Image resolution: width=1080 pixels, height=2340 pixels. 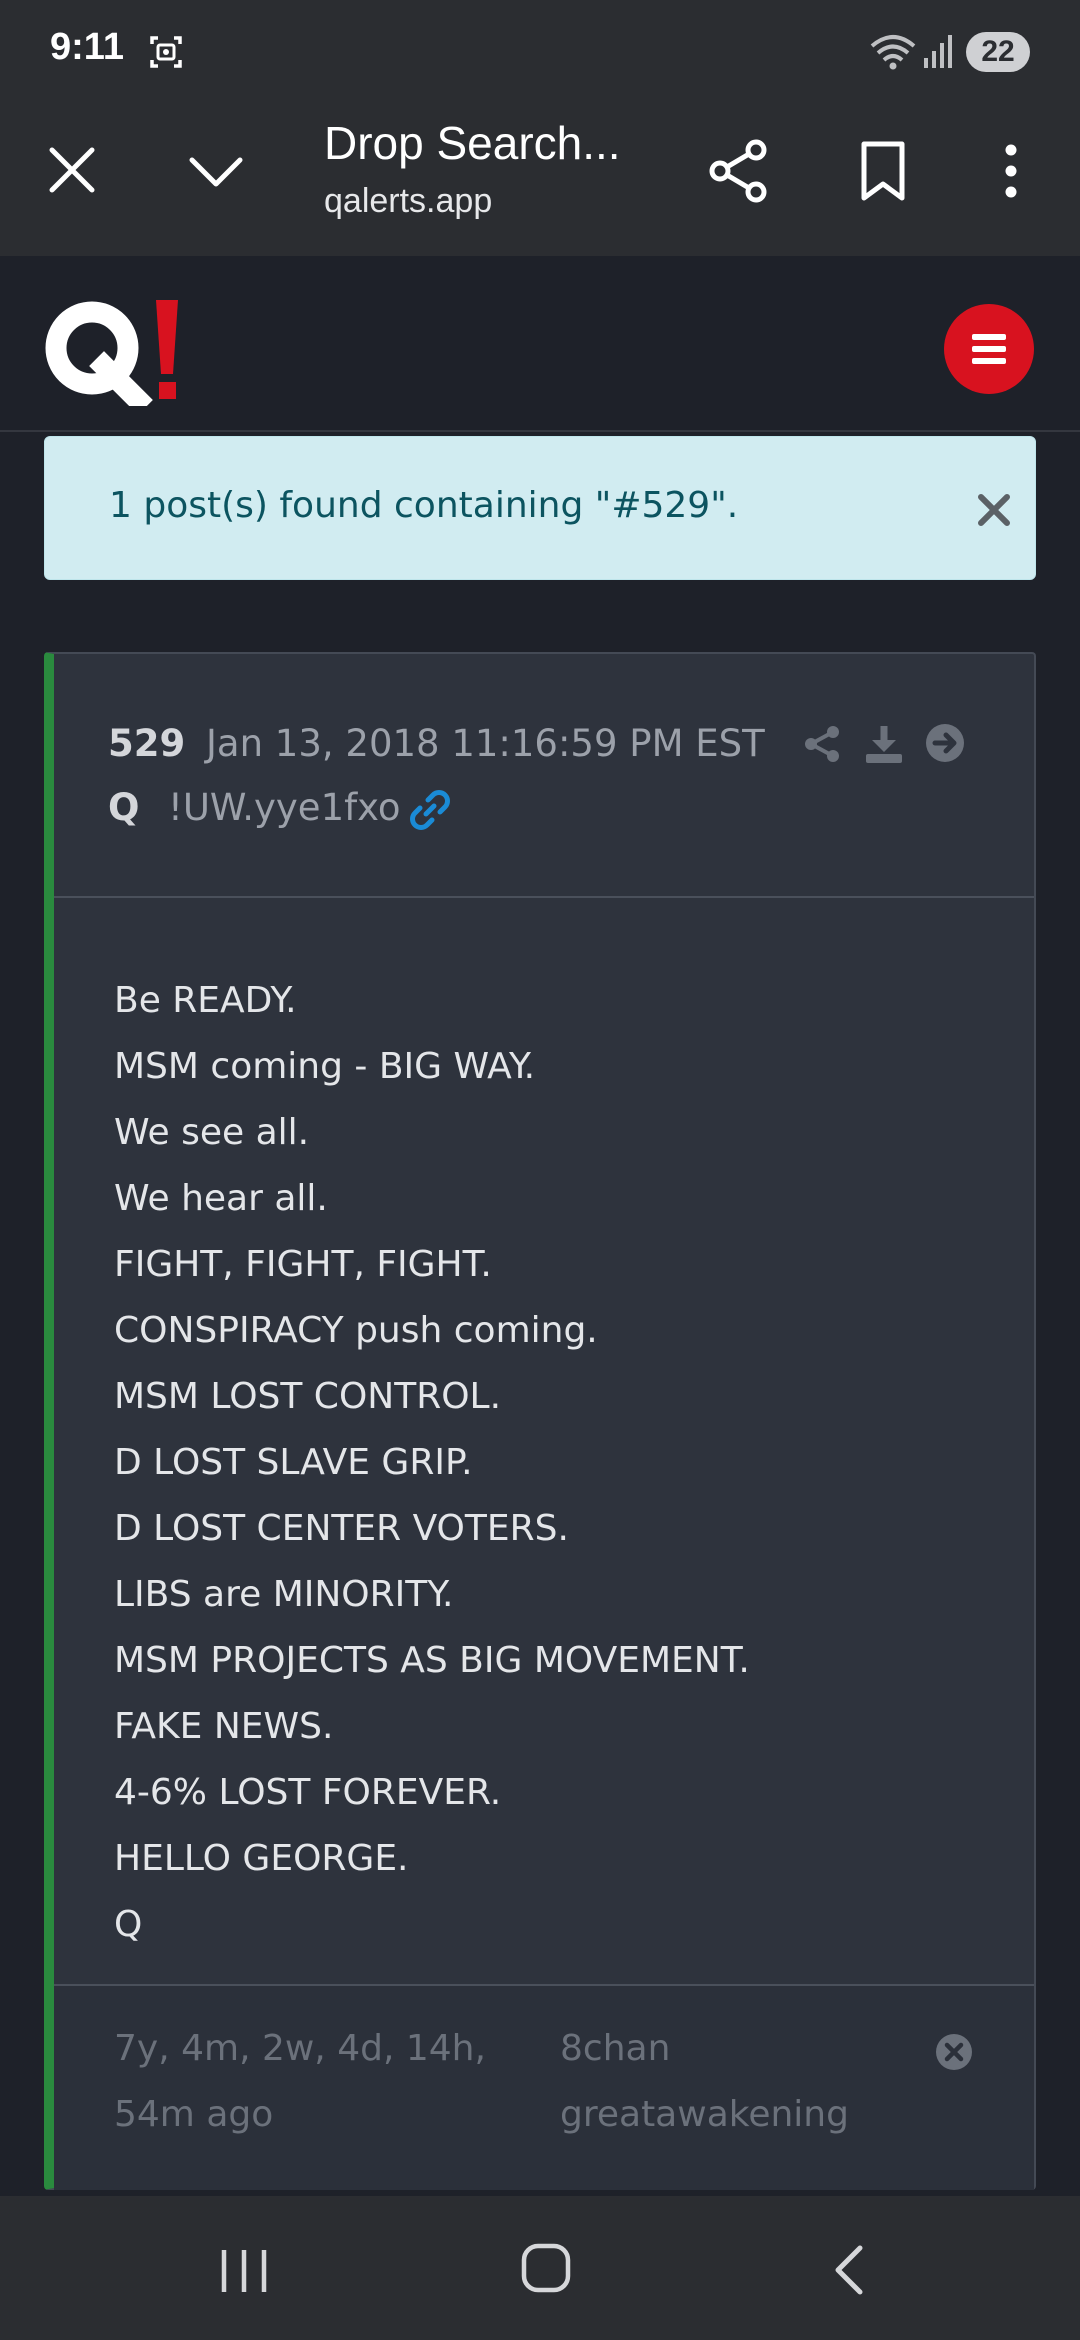 I want to click on post-tripcode: !UW.yye1fxo, so click(x=284, y=807).